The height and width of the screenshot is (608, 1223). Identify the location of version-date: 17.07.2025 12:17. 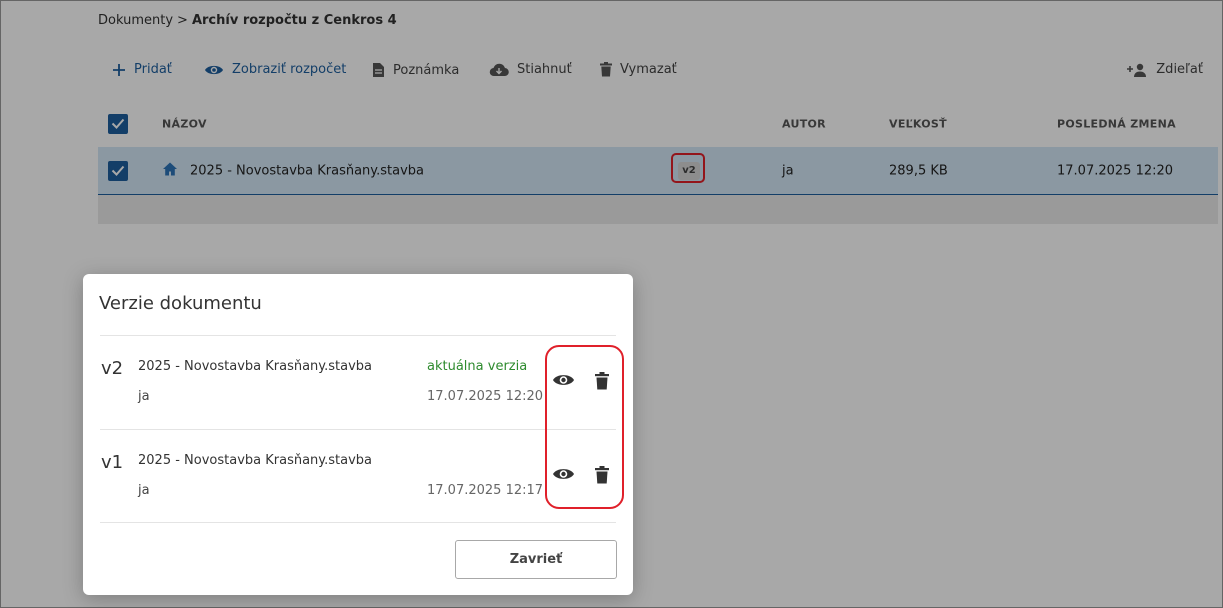
(485, 490).